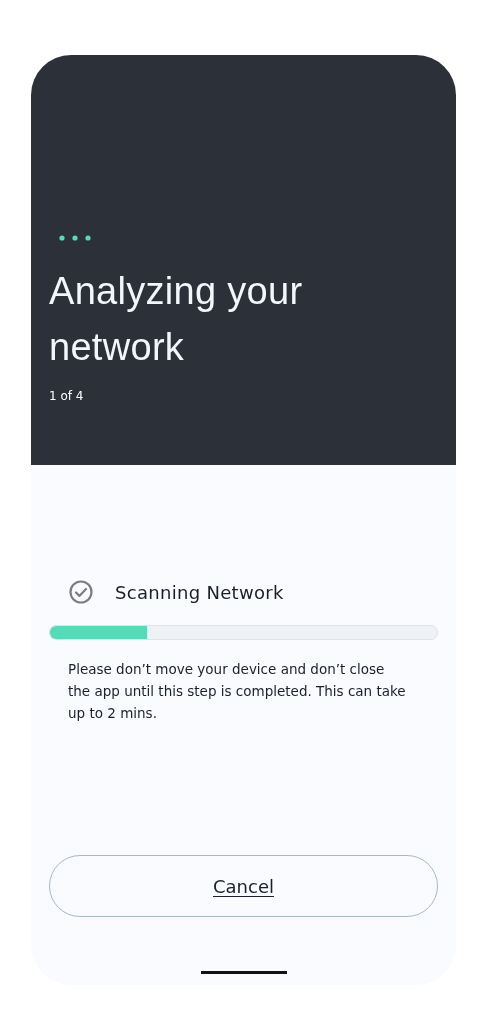  I want to click on step-counter: 1 of 4, so click(66, 396).